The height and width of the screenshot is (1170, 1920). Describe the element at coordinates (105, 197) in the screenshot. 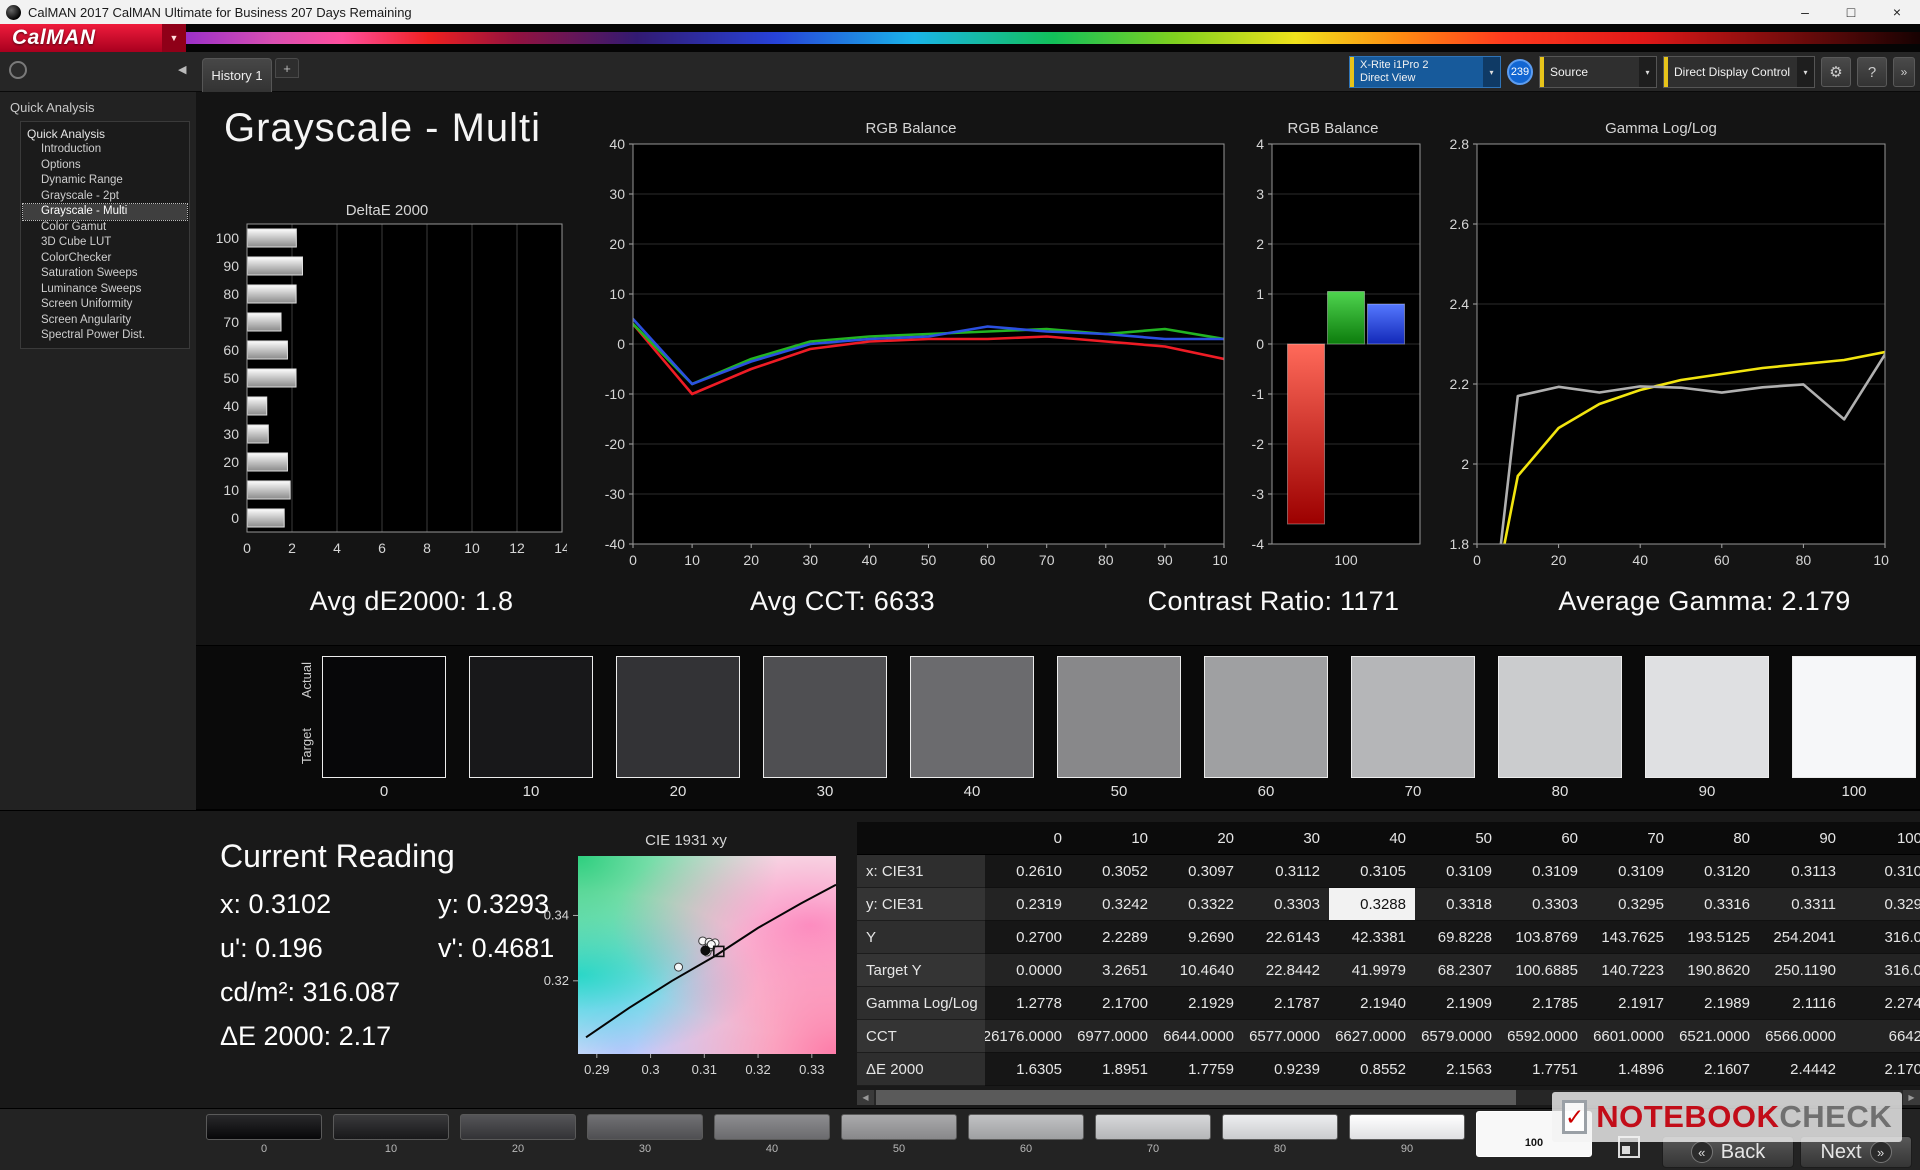

I see `sidebar-item-grayscale-2pt: Grayscale - 2pt` at that location.